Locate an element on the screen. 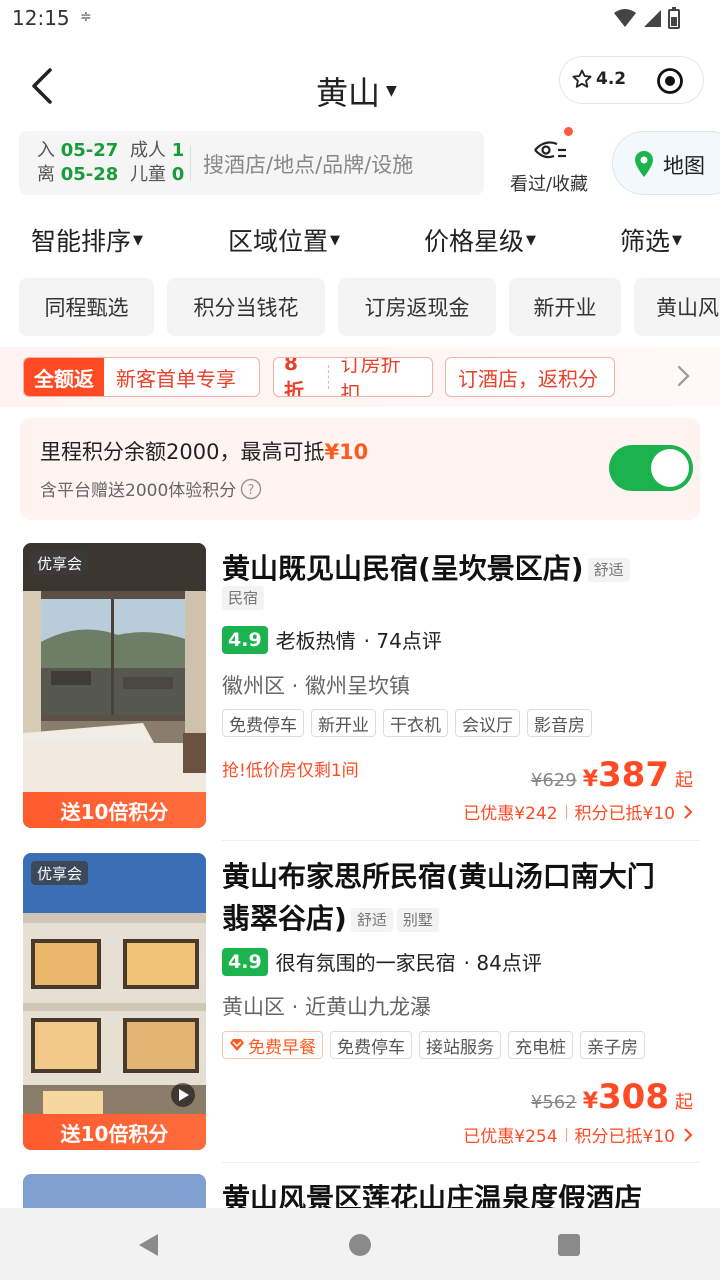 Image resolution: width=720 pixels, height=1280 pixels. chip-selected: 同程甄选 is located at coordinates (86, 307).